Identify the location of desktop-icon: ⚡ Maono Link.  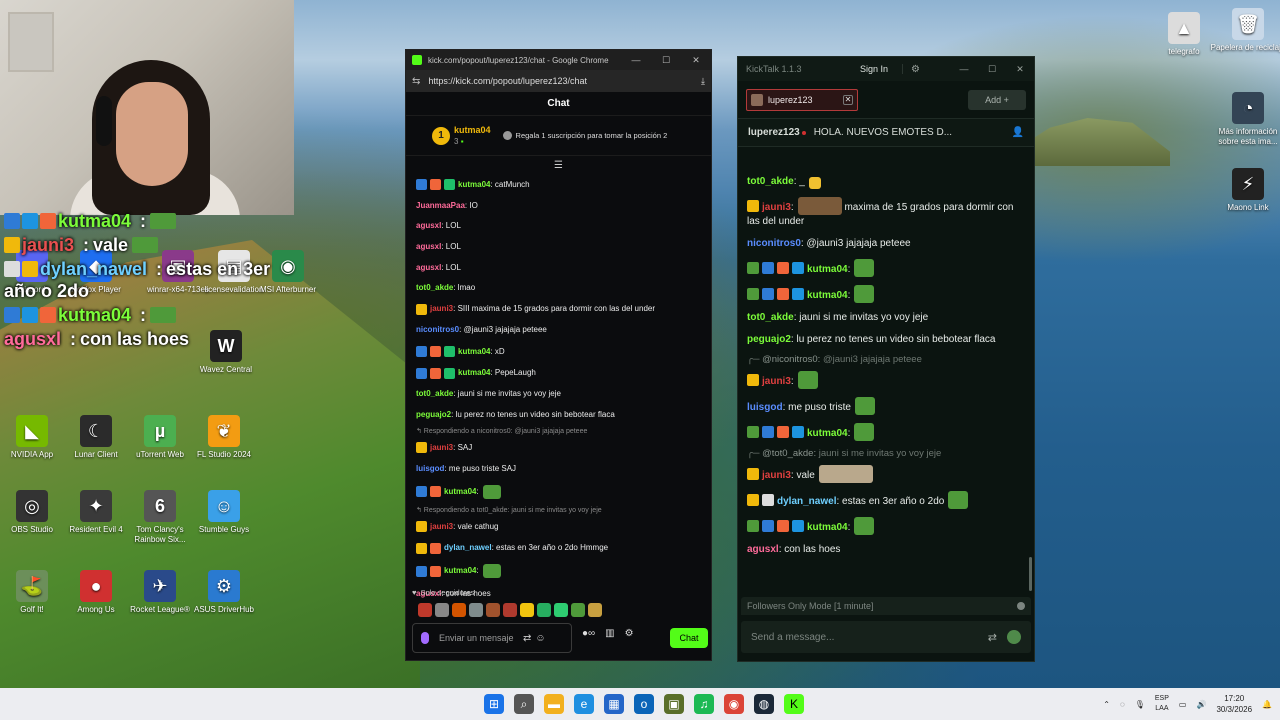
(1245, 190).